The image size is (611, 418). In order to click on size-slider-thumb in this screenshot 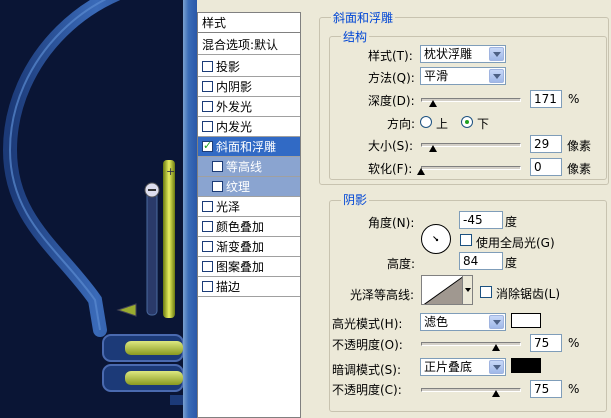, I will do `click(433, 149)`.